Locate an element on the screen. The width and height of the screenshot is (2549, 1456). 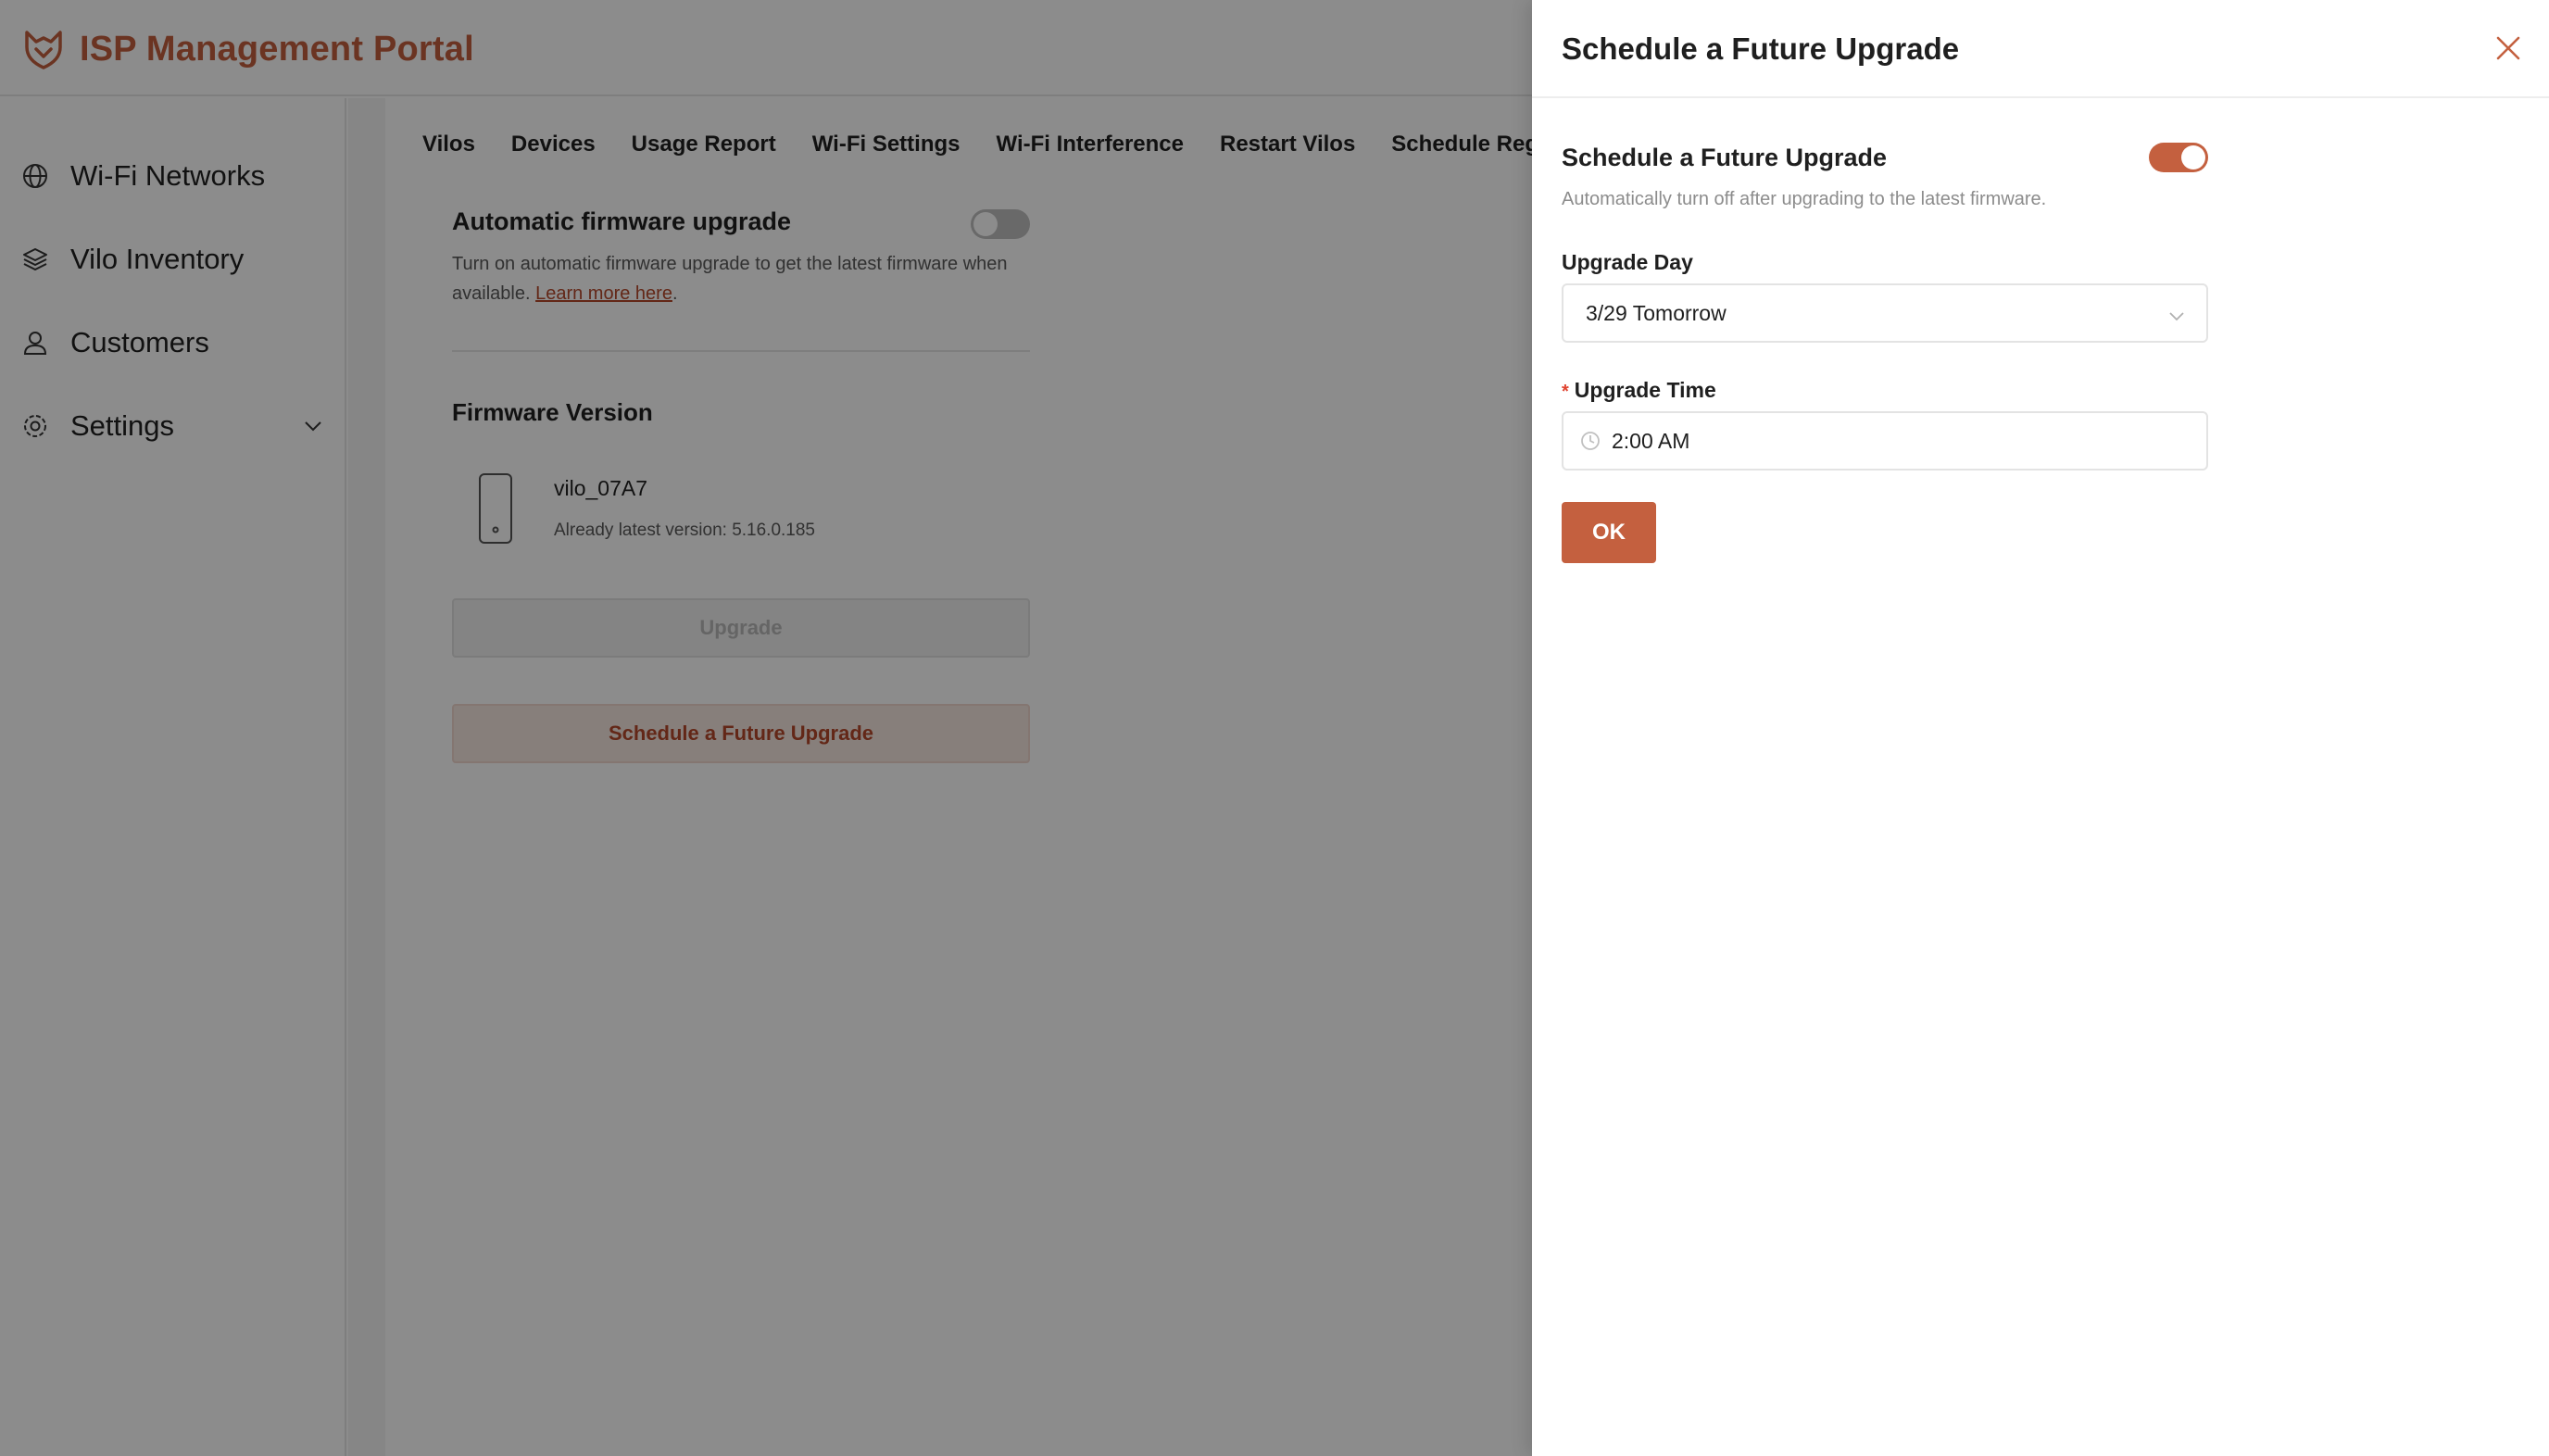
upgrade-day-select: 3/29 Tomorrow is located at coordinates (1885, 313).